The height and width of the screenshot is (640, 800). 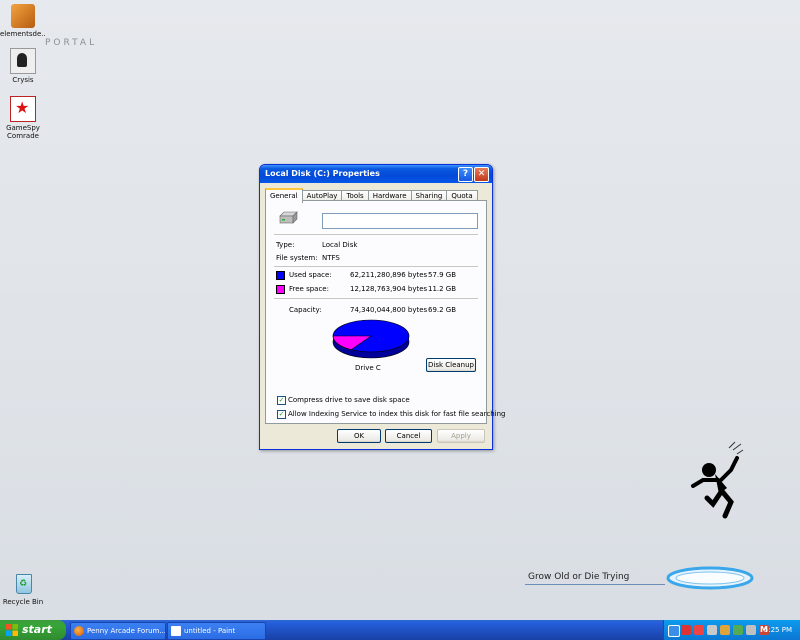 I want to click on tab-general: General, so click(x=284, y=195).